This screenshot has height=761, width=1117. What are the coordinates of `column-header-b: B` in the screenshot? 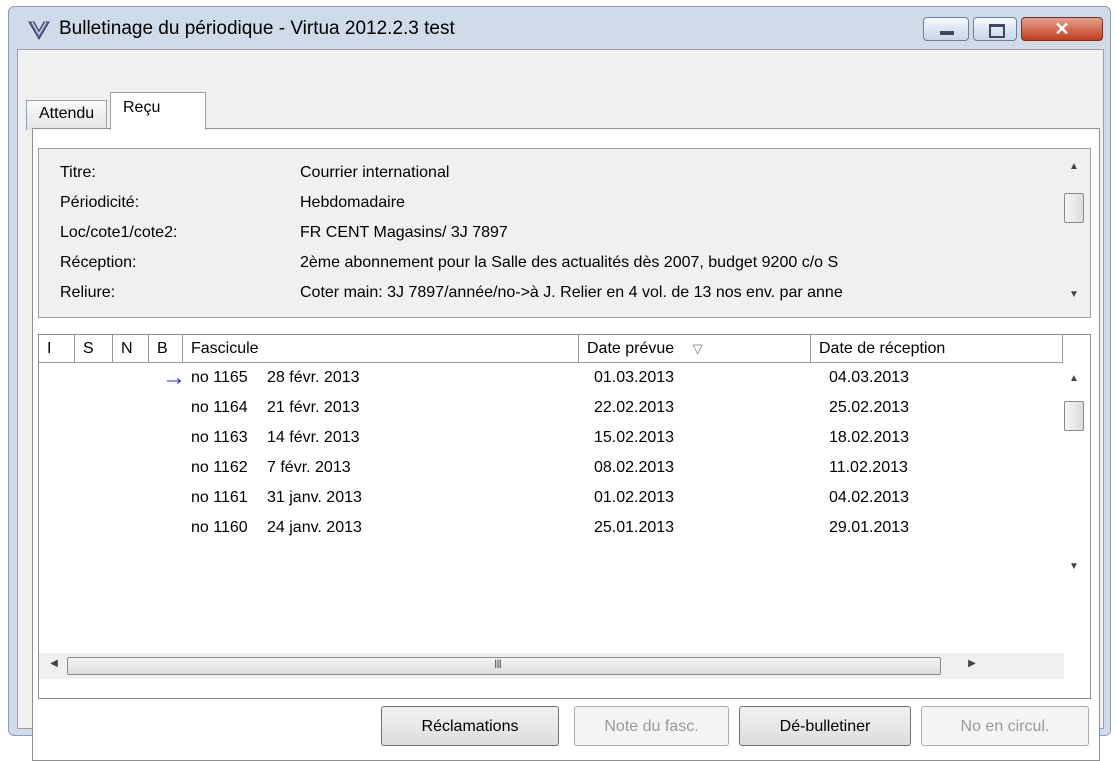 It's located at (166, 349).